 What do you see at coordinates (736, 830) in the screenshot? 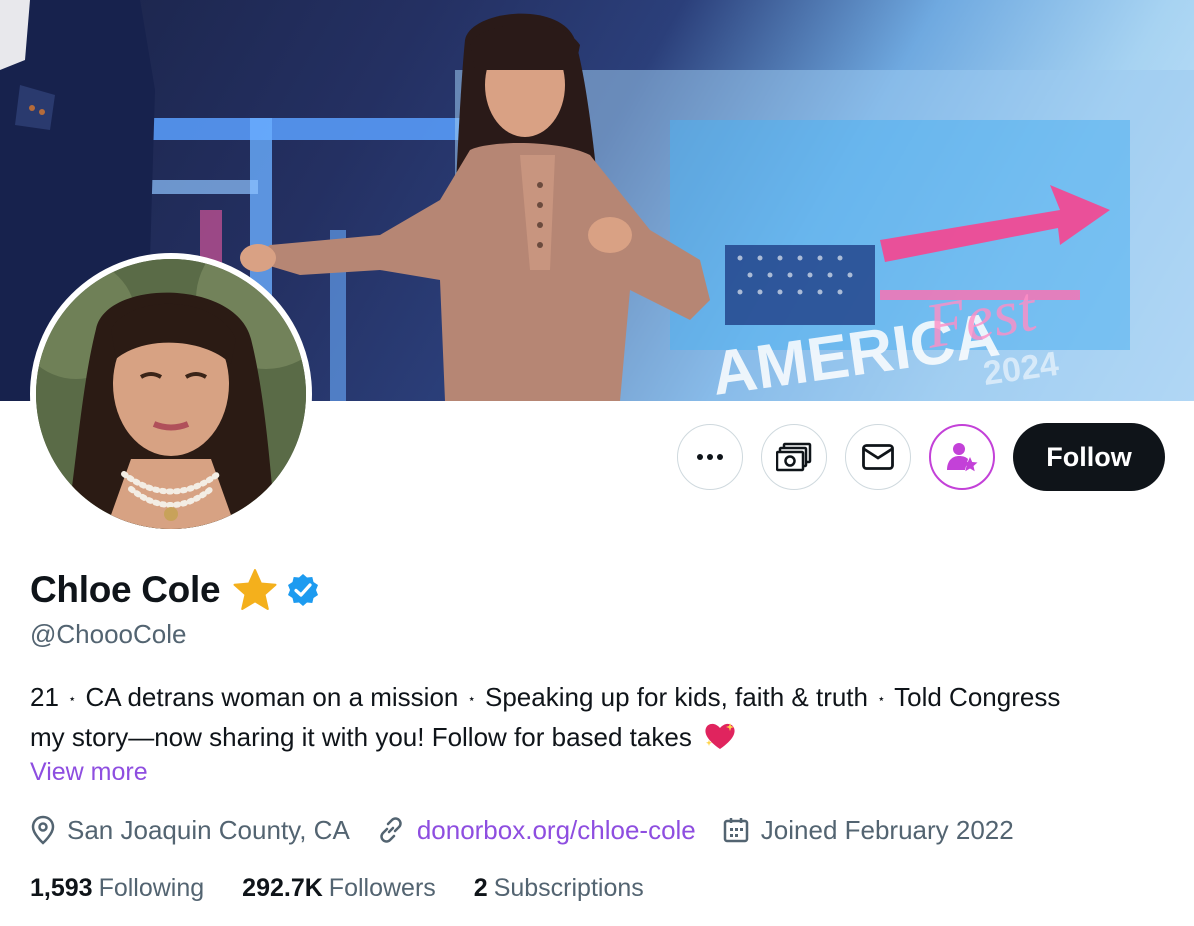
I see `calendar-icon` at bounding box center [736, 830].